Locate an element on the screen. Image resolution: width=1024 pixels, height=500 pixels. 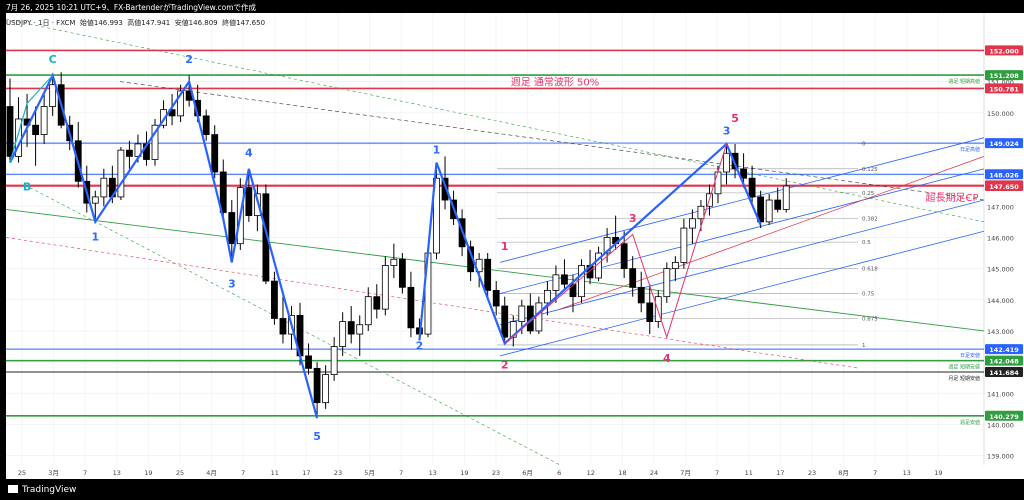
price-tag-label: 141.684 is located at coordinates (1004, 373).